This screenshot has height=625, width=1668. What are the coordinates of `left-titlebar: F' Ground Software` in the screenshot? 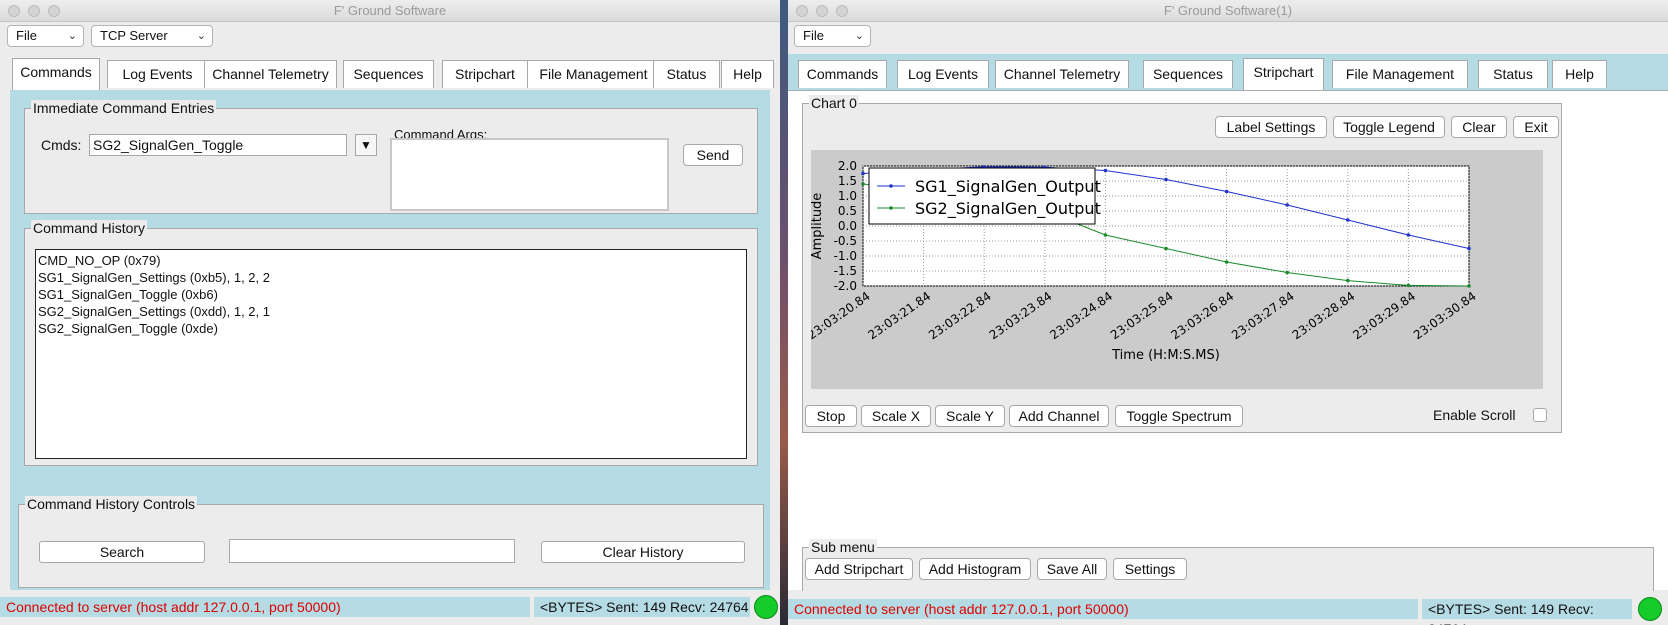 It's located at (390, 11).